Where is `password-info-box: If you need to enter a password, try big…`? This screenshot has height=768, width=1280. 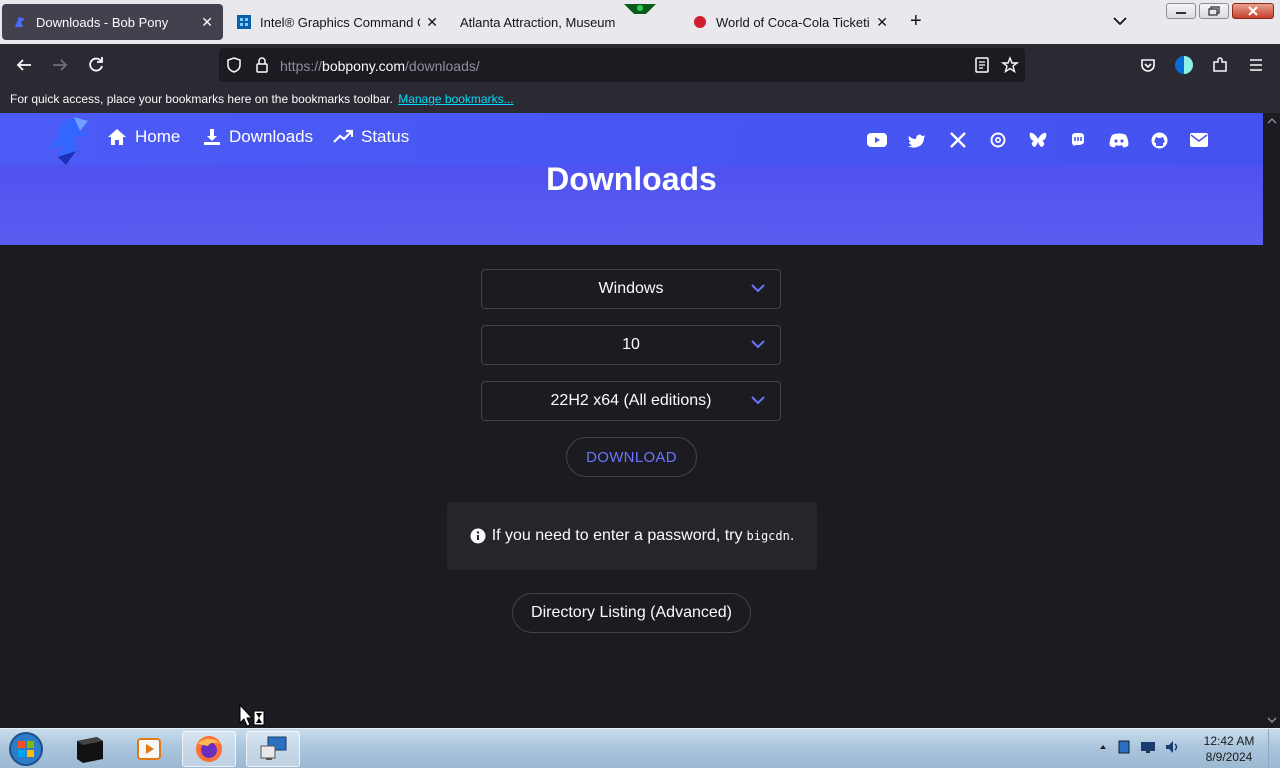
password-info-box: If you need to enter a password, try big… is located at coordinates (632, 536).